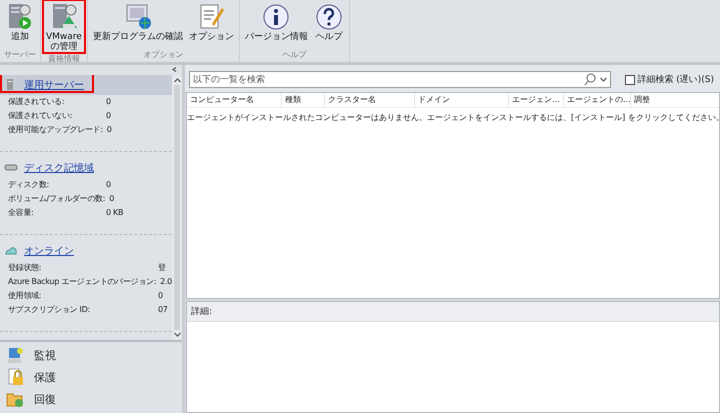  What do you see at coordinates (63, 58) in the screenshot?
I see `group-label: 資格情報` at bounding box center [63, 58].